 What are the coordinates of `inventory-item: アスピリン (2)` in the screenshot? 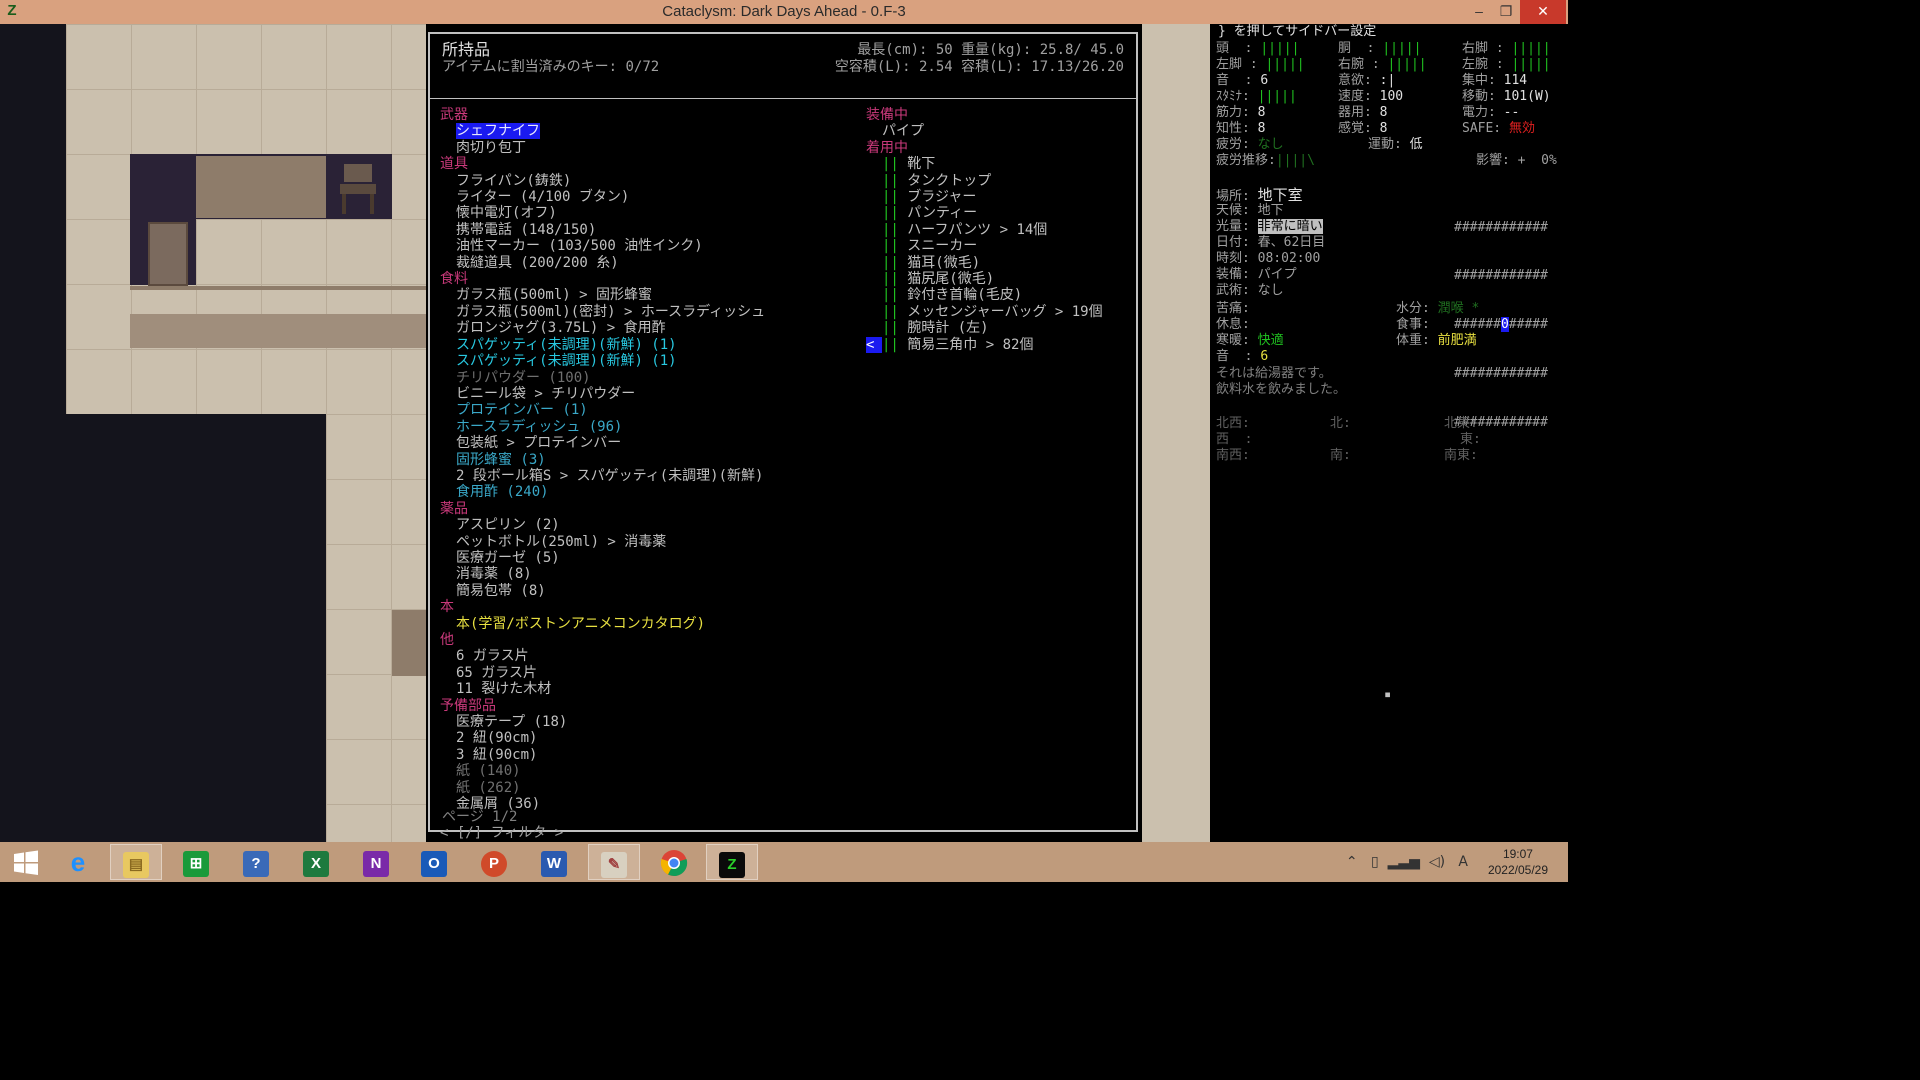 It's located at (655, 525).